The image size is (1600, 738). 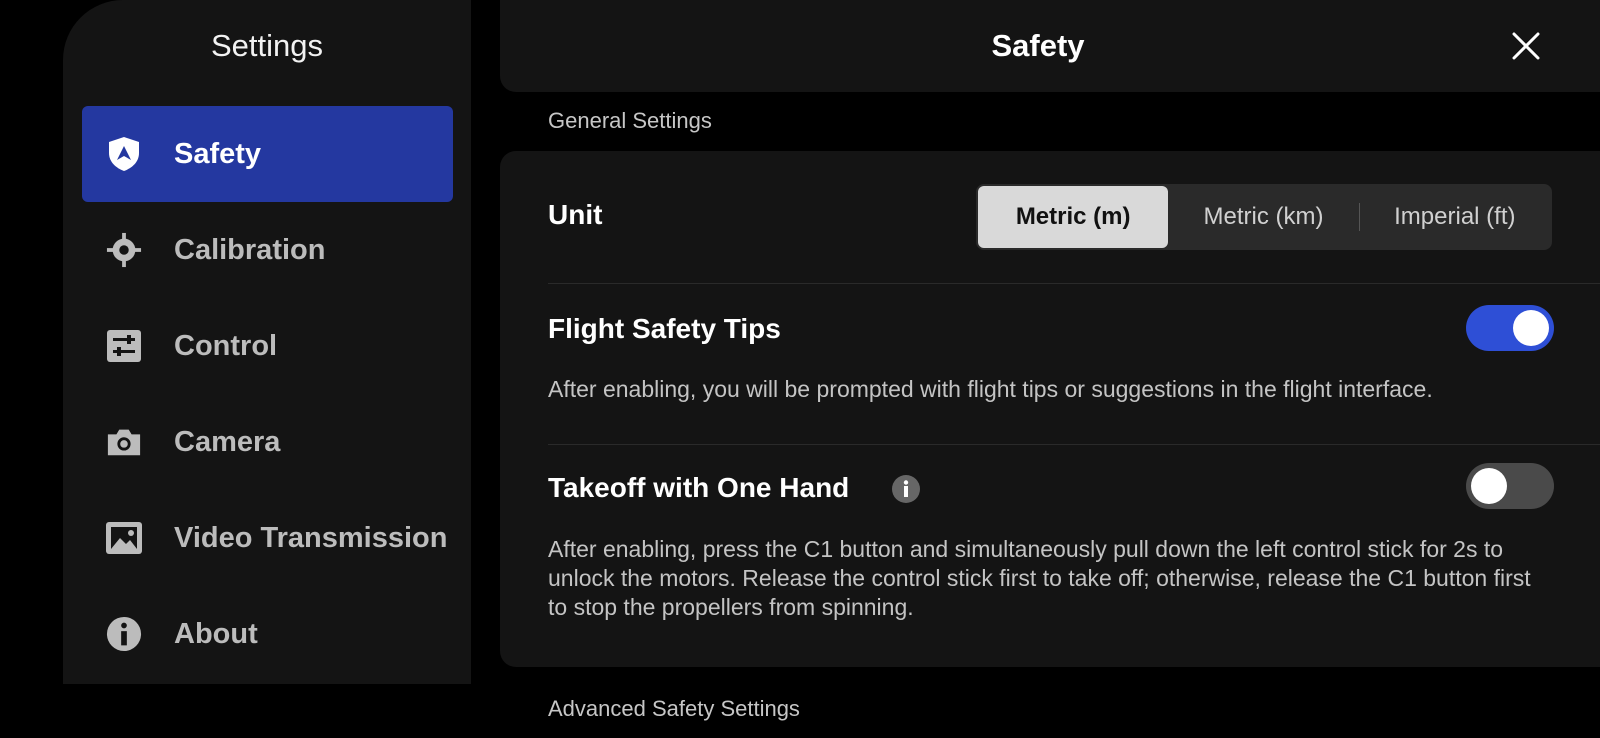 What do you see at coordinates (124, 154) in the screenshot?
I see `shield-icon` at bounding box center [124, 154].